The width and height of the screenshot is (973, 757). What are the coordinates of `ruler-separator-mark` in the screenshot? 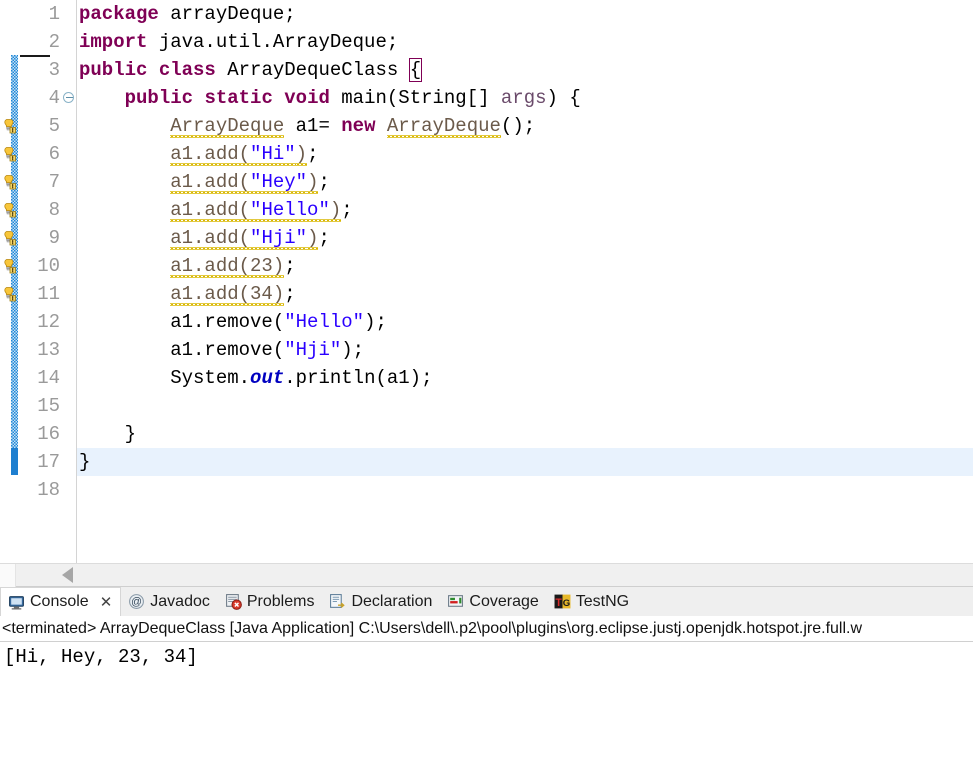 It's located at (35, 56).